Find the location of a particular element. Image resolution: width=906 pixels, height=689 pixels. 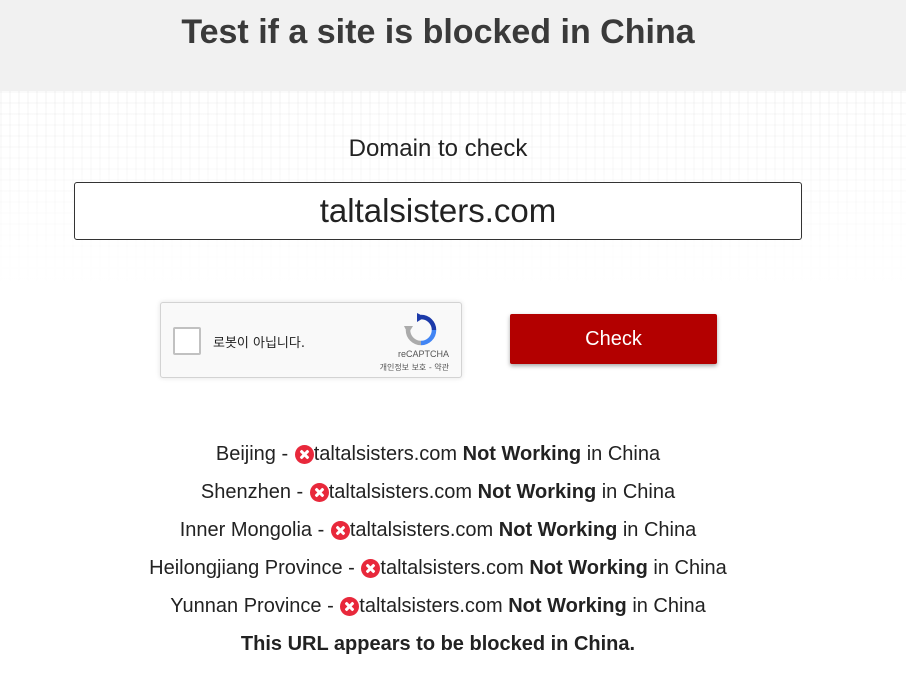

check-button: Check is located at coordinates (613, 339).